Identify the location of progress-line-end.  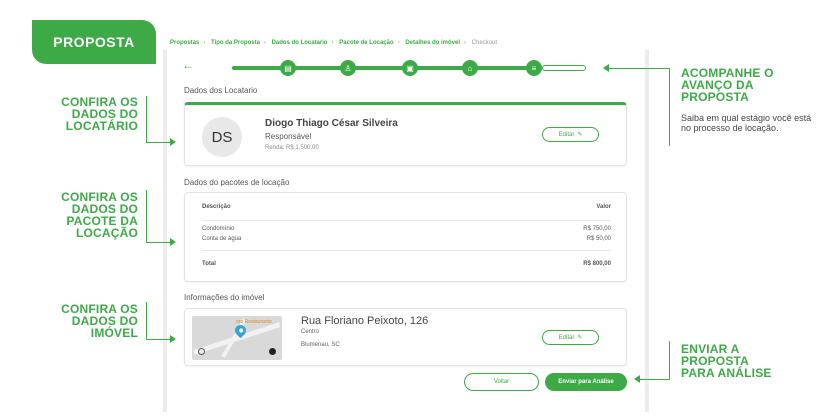
(564, 68).